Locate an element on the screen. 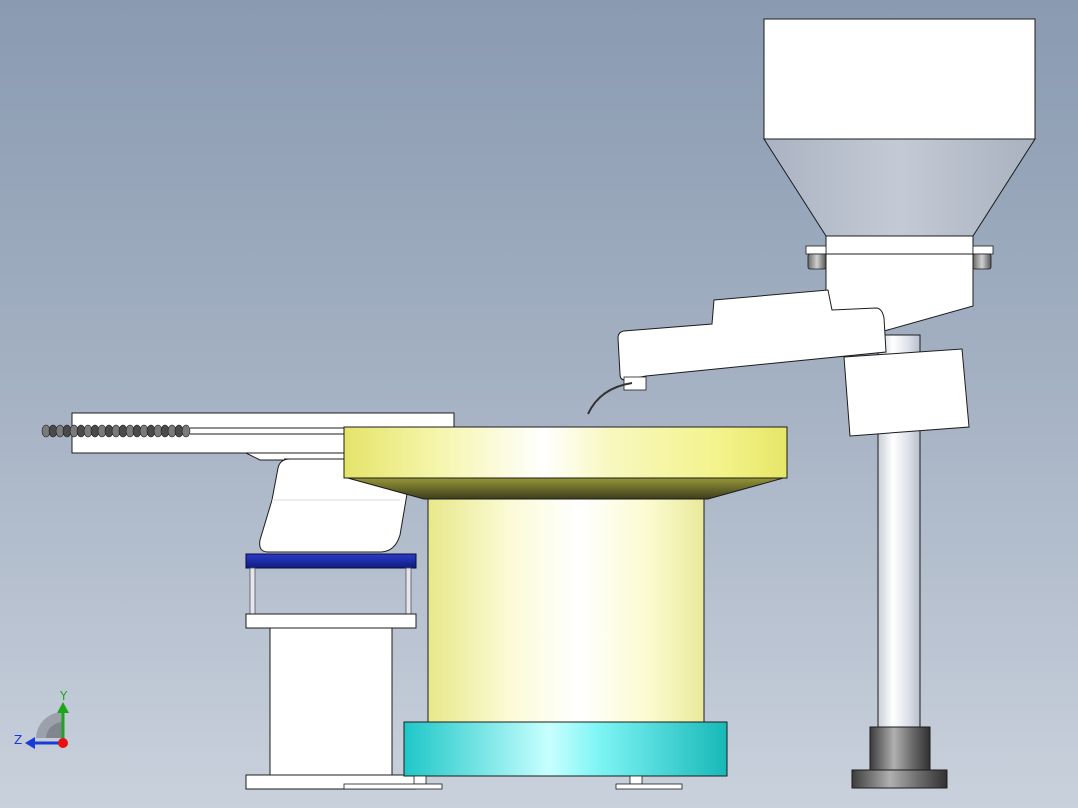 The width and height of the screenshot is (1078, 808). triad-y-arrowhead is located at coordinates (63, 707).